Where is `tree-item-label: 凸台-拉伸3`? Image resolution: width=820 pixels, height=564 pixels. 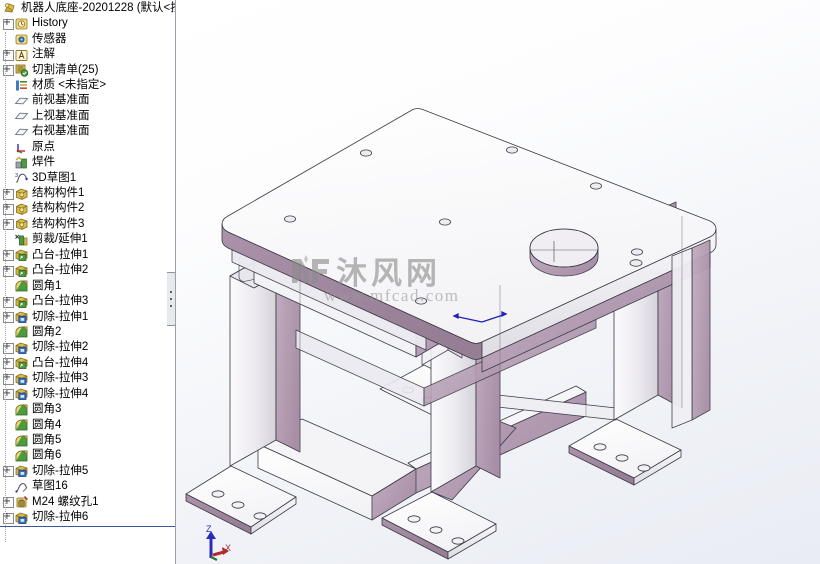 tree-item-label: 凸台-拉伸3 is located at coordinates (60, 301).